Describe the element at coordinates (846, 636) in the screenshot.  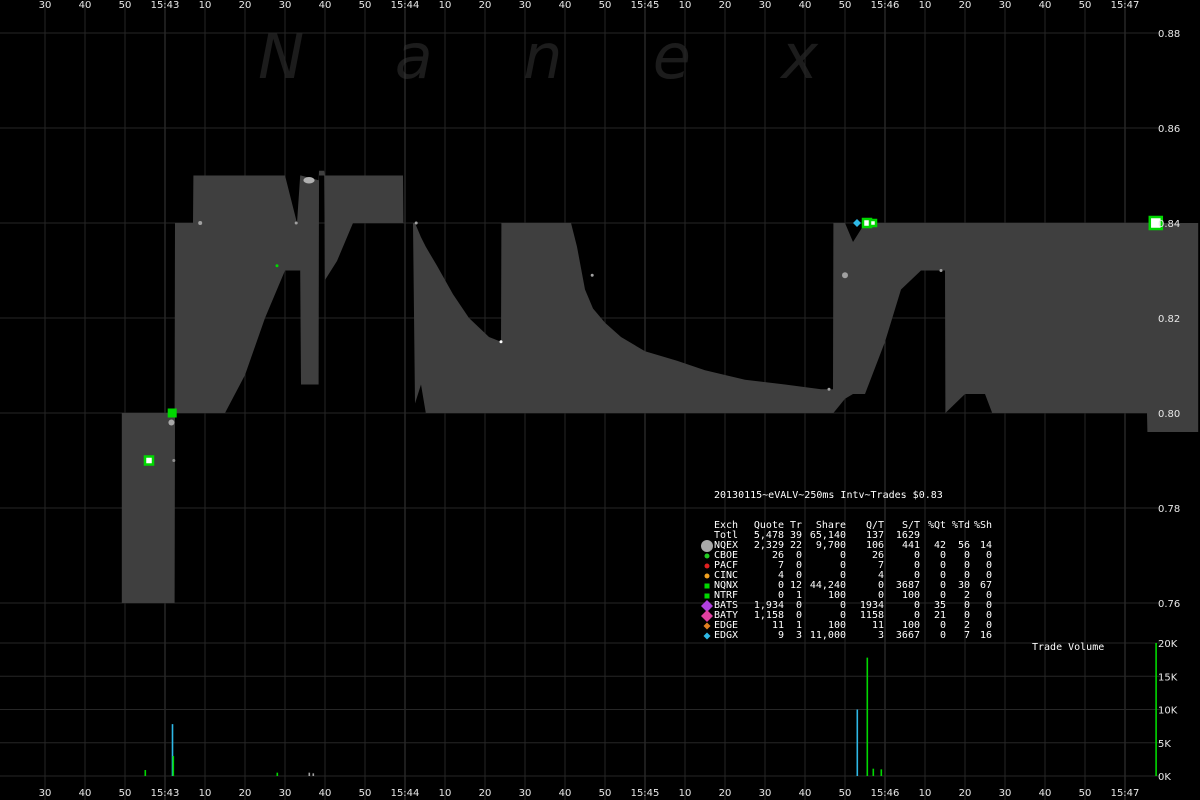
I see `stats-row: EDGX 9 3 11,000 3 3667 0 7 16` at that location.